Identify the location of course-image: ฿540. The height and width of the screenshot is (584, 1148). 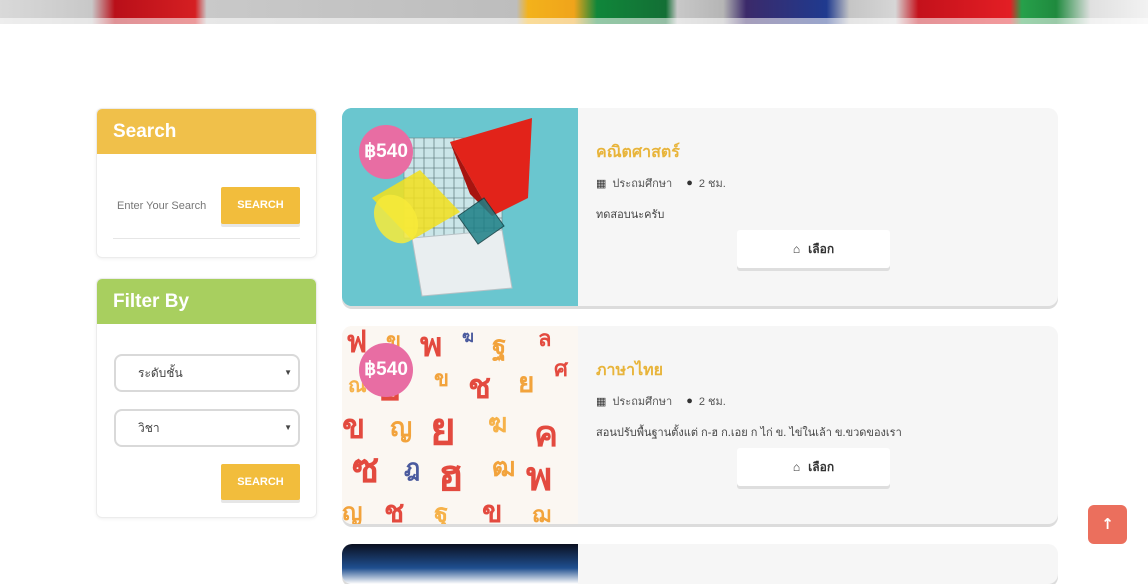
(460, 207).